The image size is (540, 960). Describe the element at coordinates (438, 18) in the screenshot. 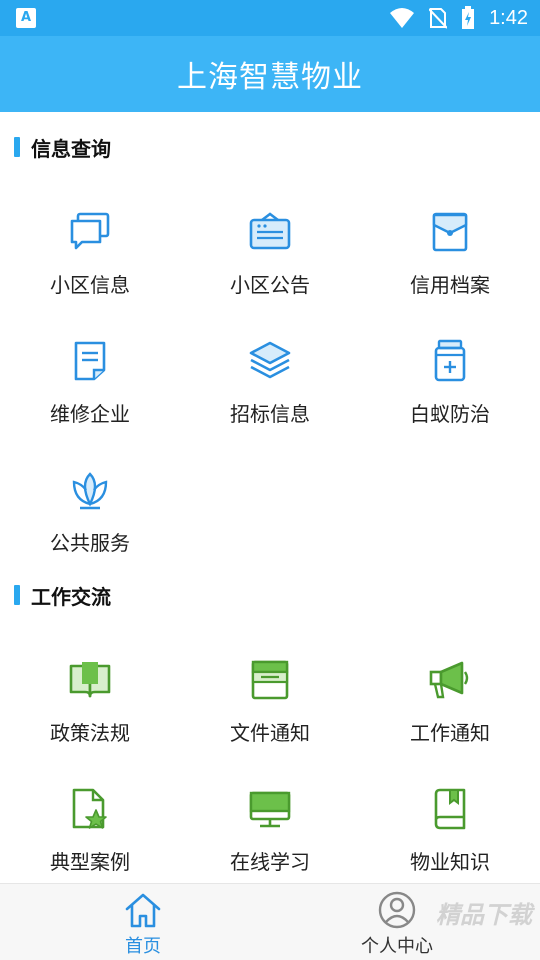

I see `no-sim-icon` at that location.